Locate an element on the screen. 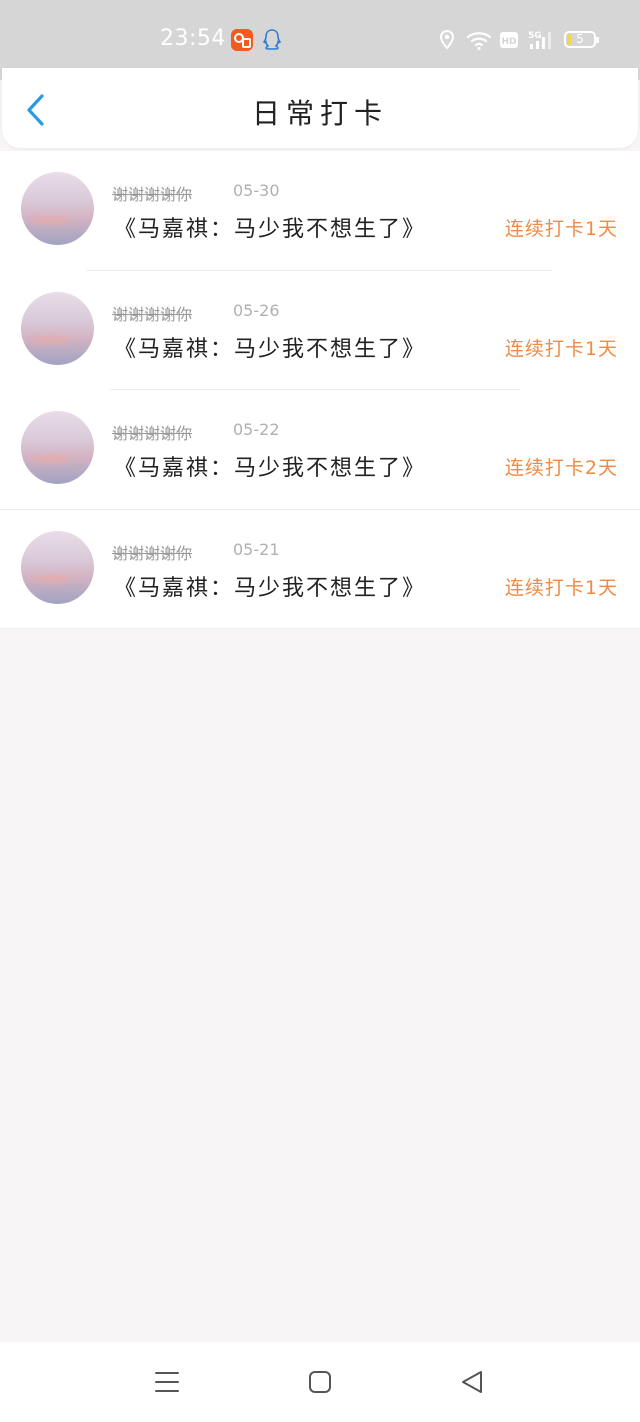  checkin-row: 谢谢谢谢你 05-22 《马嘉祺：马少我不想生了》 连续打卡2天 is located at coordinates (320, 450).